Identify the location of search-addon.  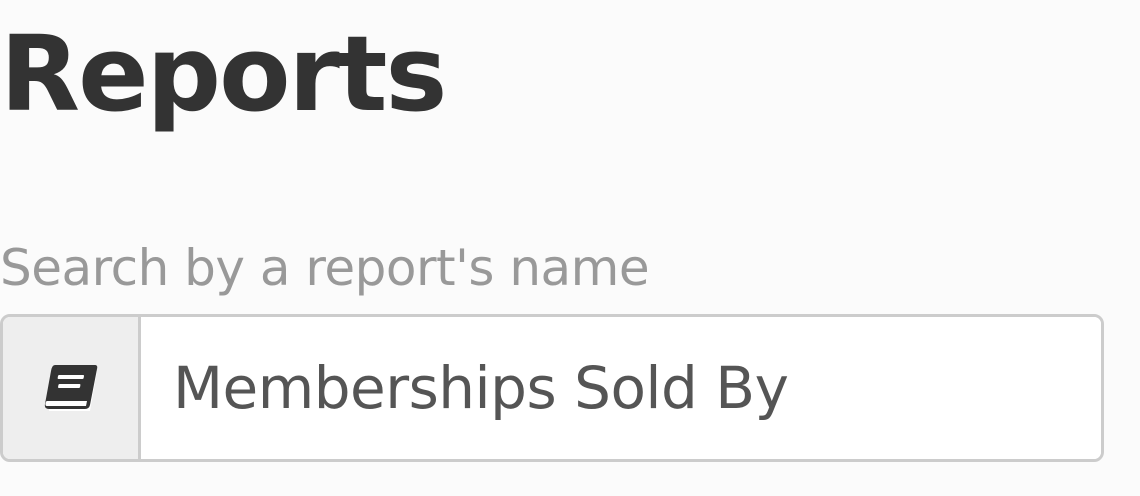
(72, 388).